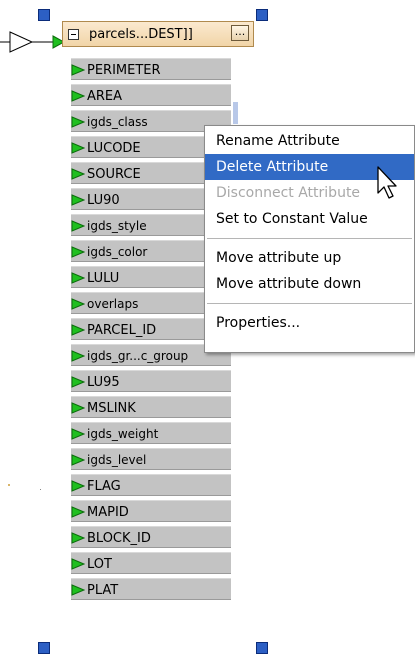  I want to click on selection-handle-bottom-right, so click(262, 648).